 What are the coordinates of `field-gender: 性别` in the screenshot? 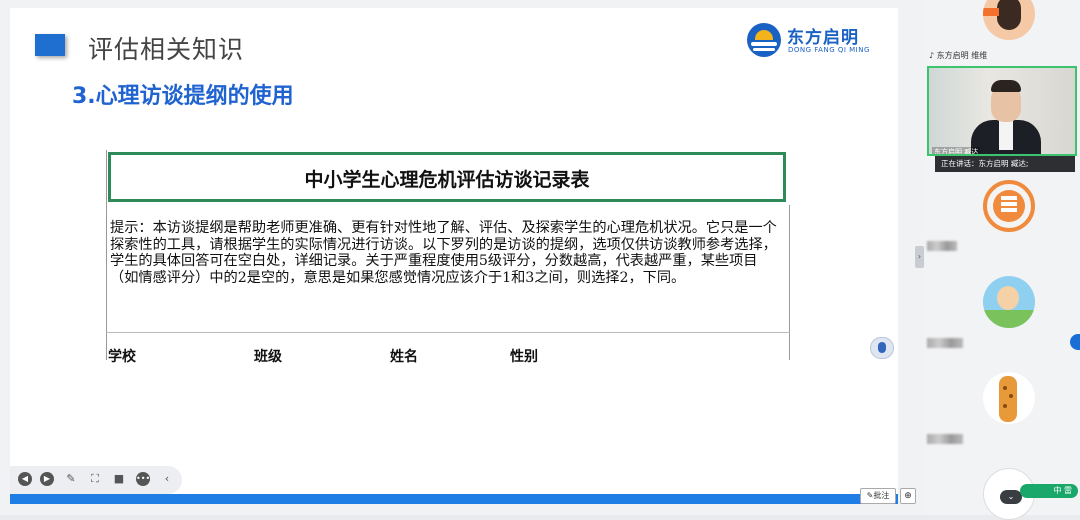 It's located at (524, 357).